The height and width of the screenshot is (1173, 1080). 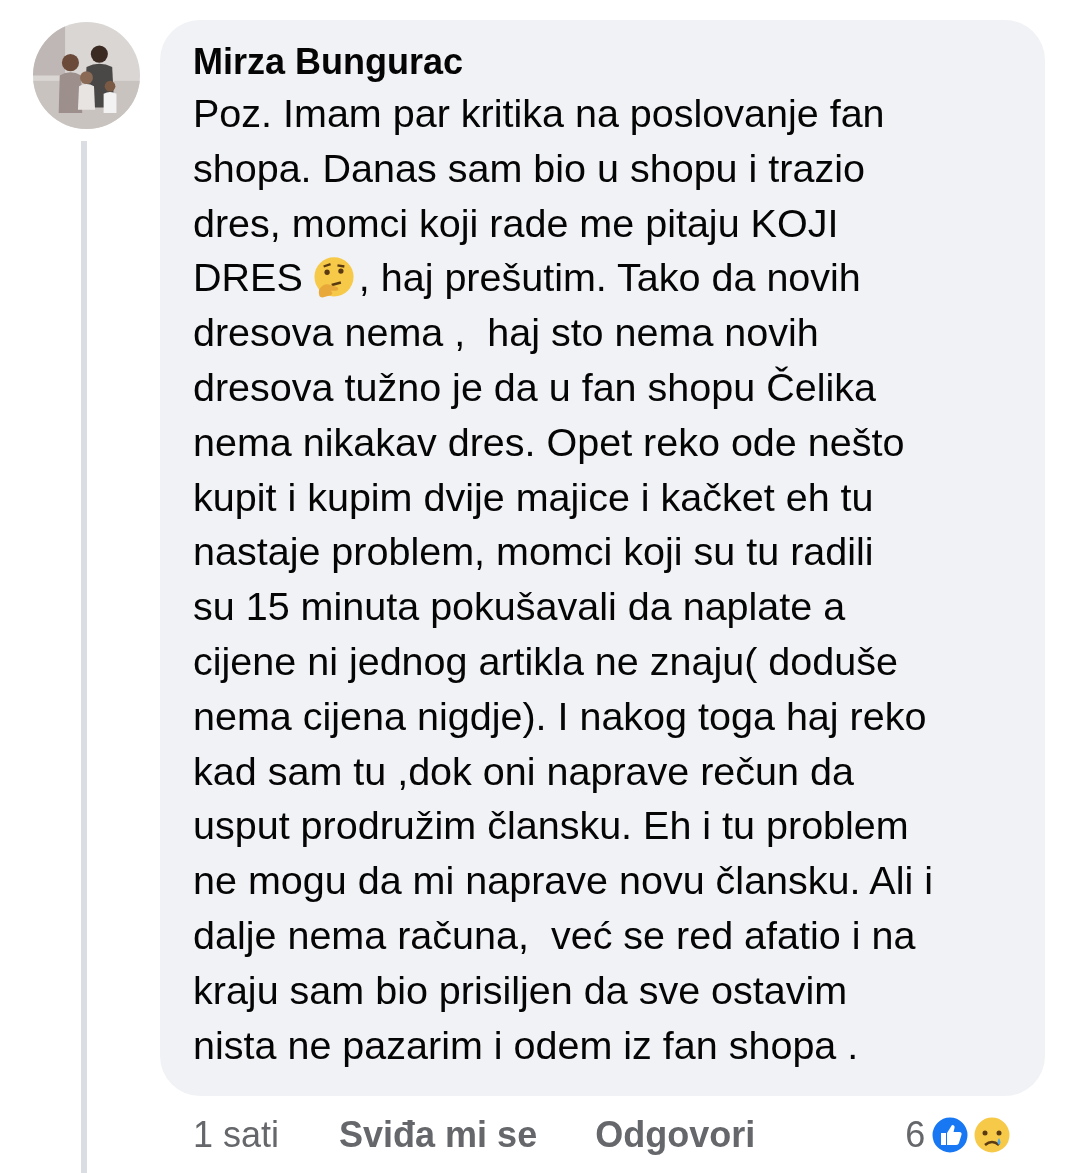 I want to click on comment-text: dresova nema , haj sto nema novih, so click(x=506, y=333).